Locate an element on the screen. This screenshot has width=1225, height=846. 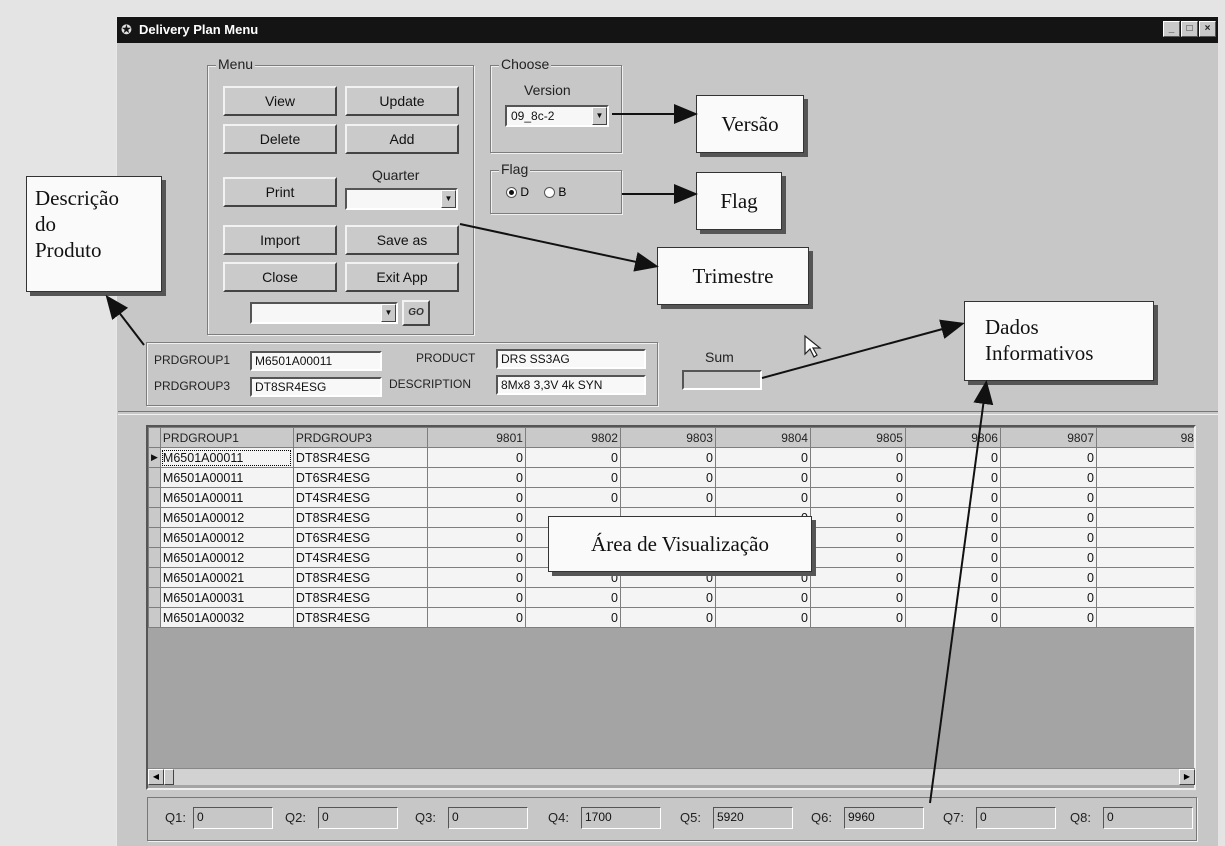
update-button: Update is located at coordinates (402, 101).